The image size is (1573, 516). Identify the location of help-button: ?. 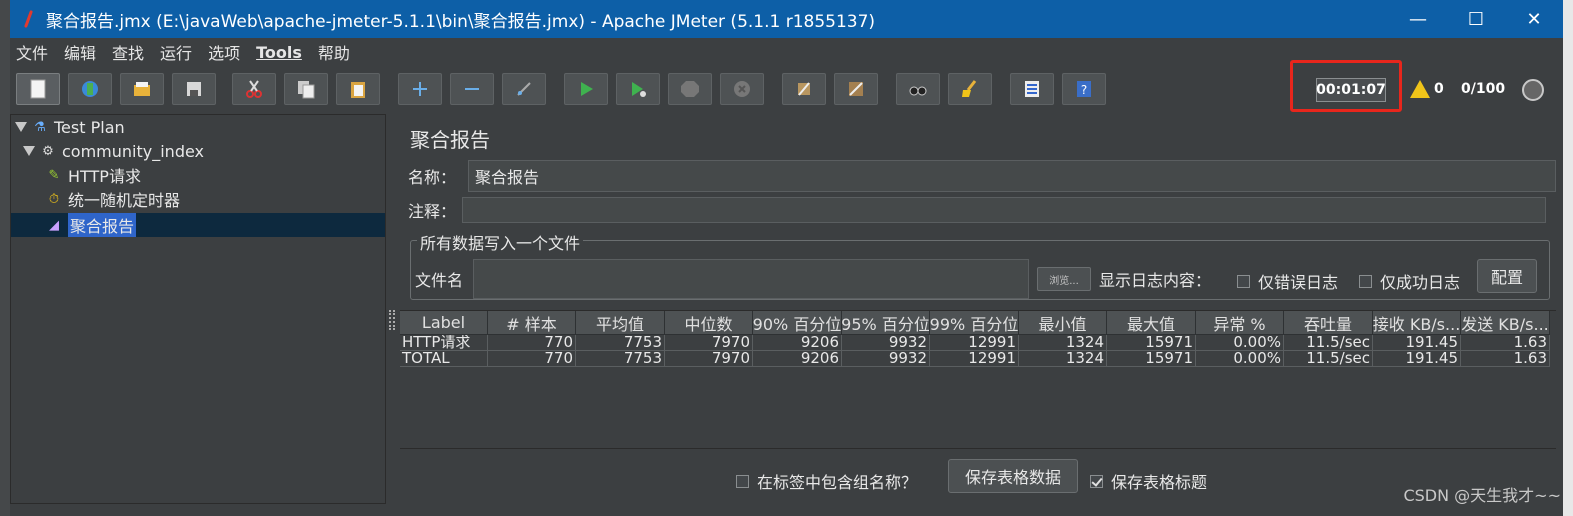
(1084, 89).